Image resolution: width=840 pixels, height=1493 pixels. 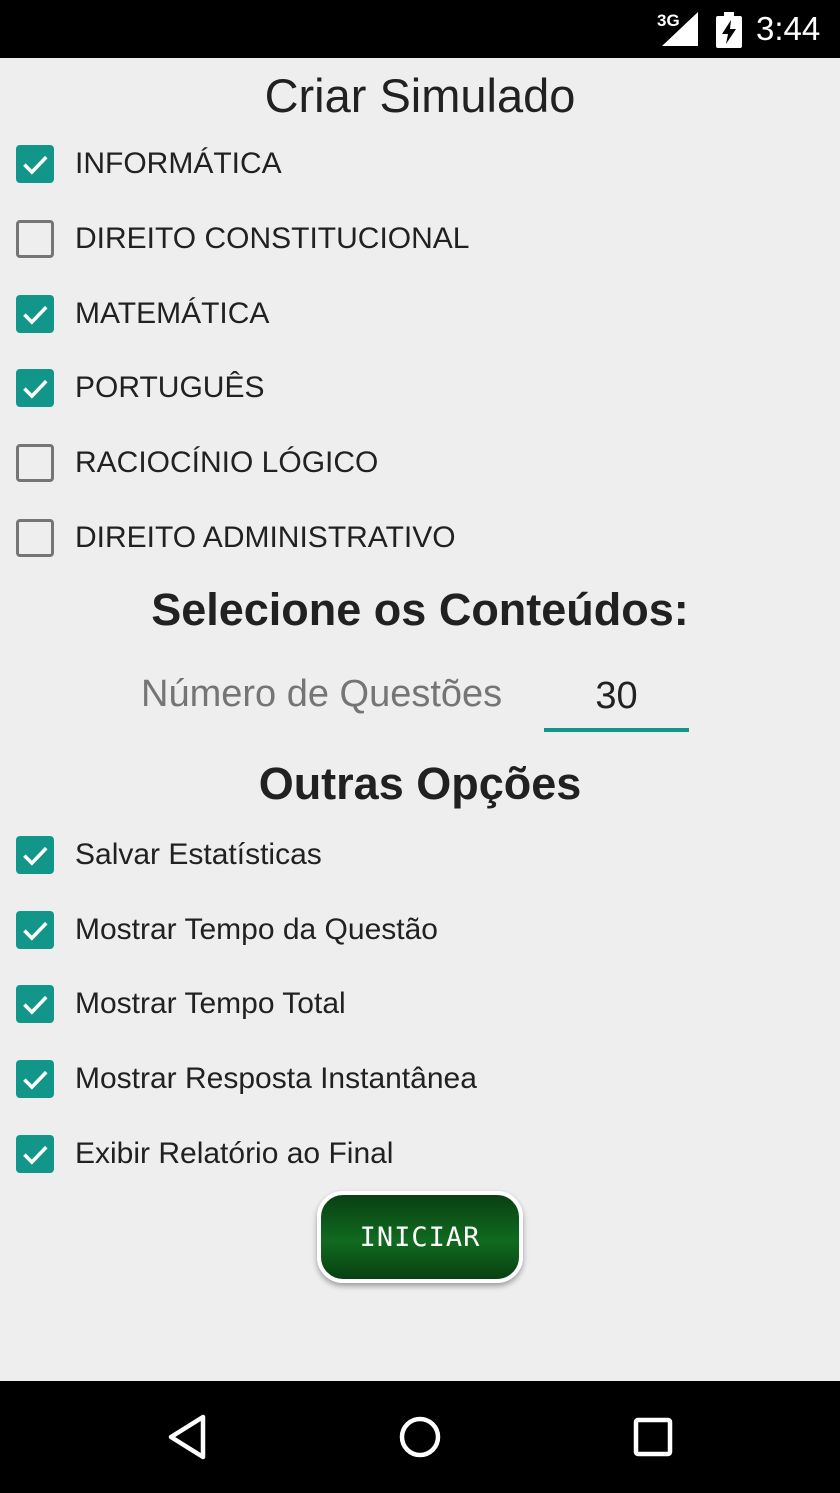 I want to click on home-circle-icon, so click(x=420, y=1437).